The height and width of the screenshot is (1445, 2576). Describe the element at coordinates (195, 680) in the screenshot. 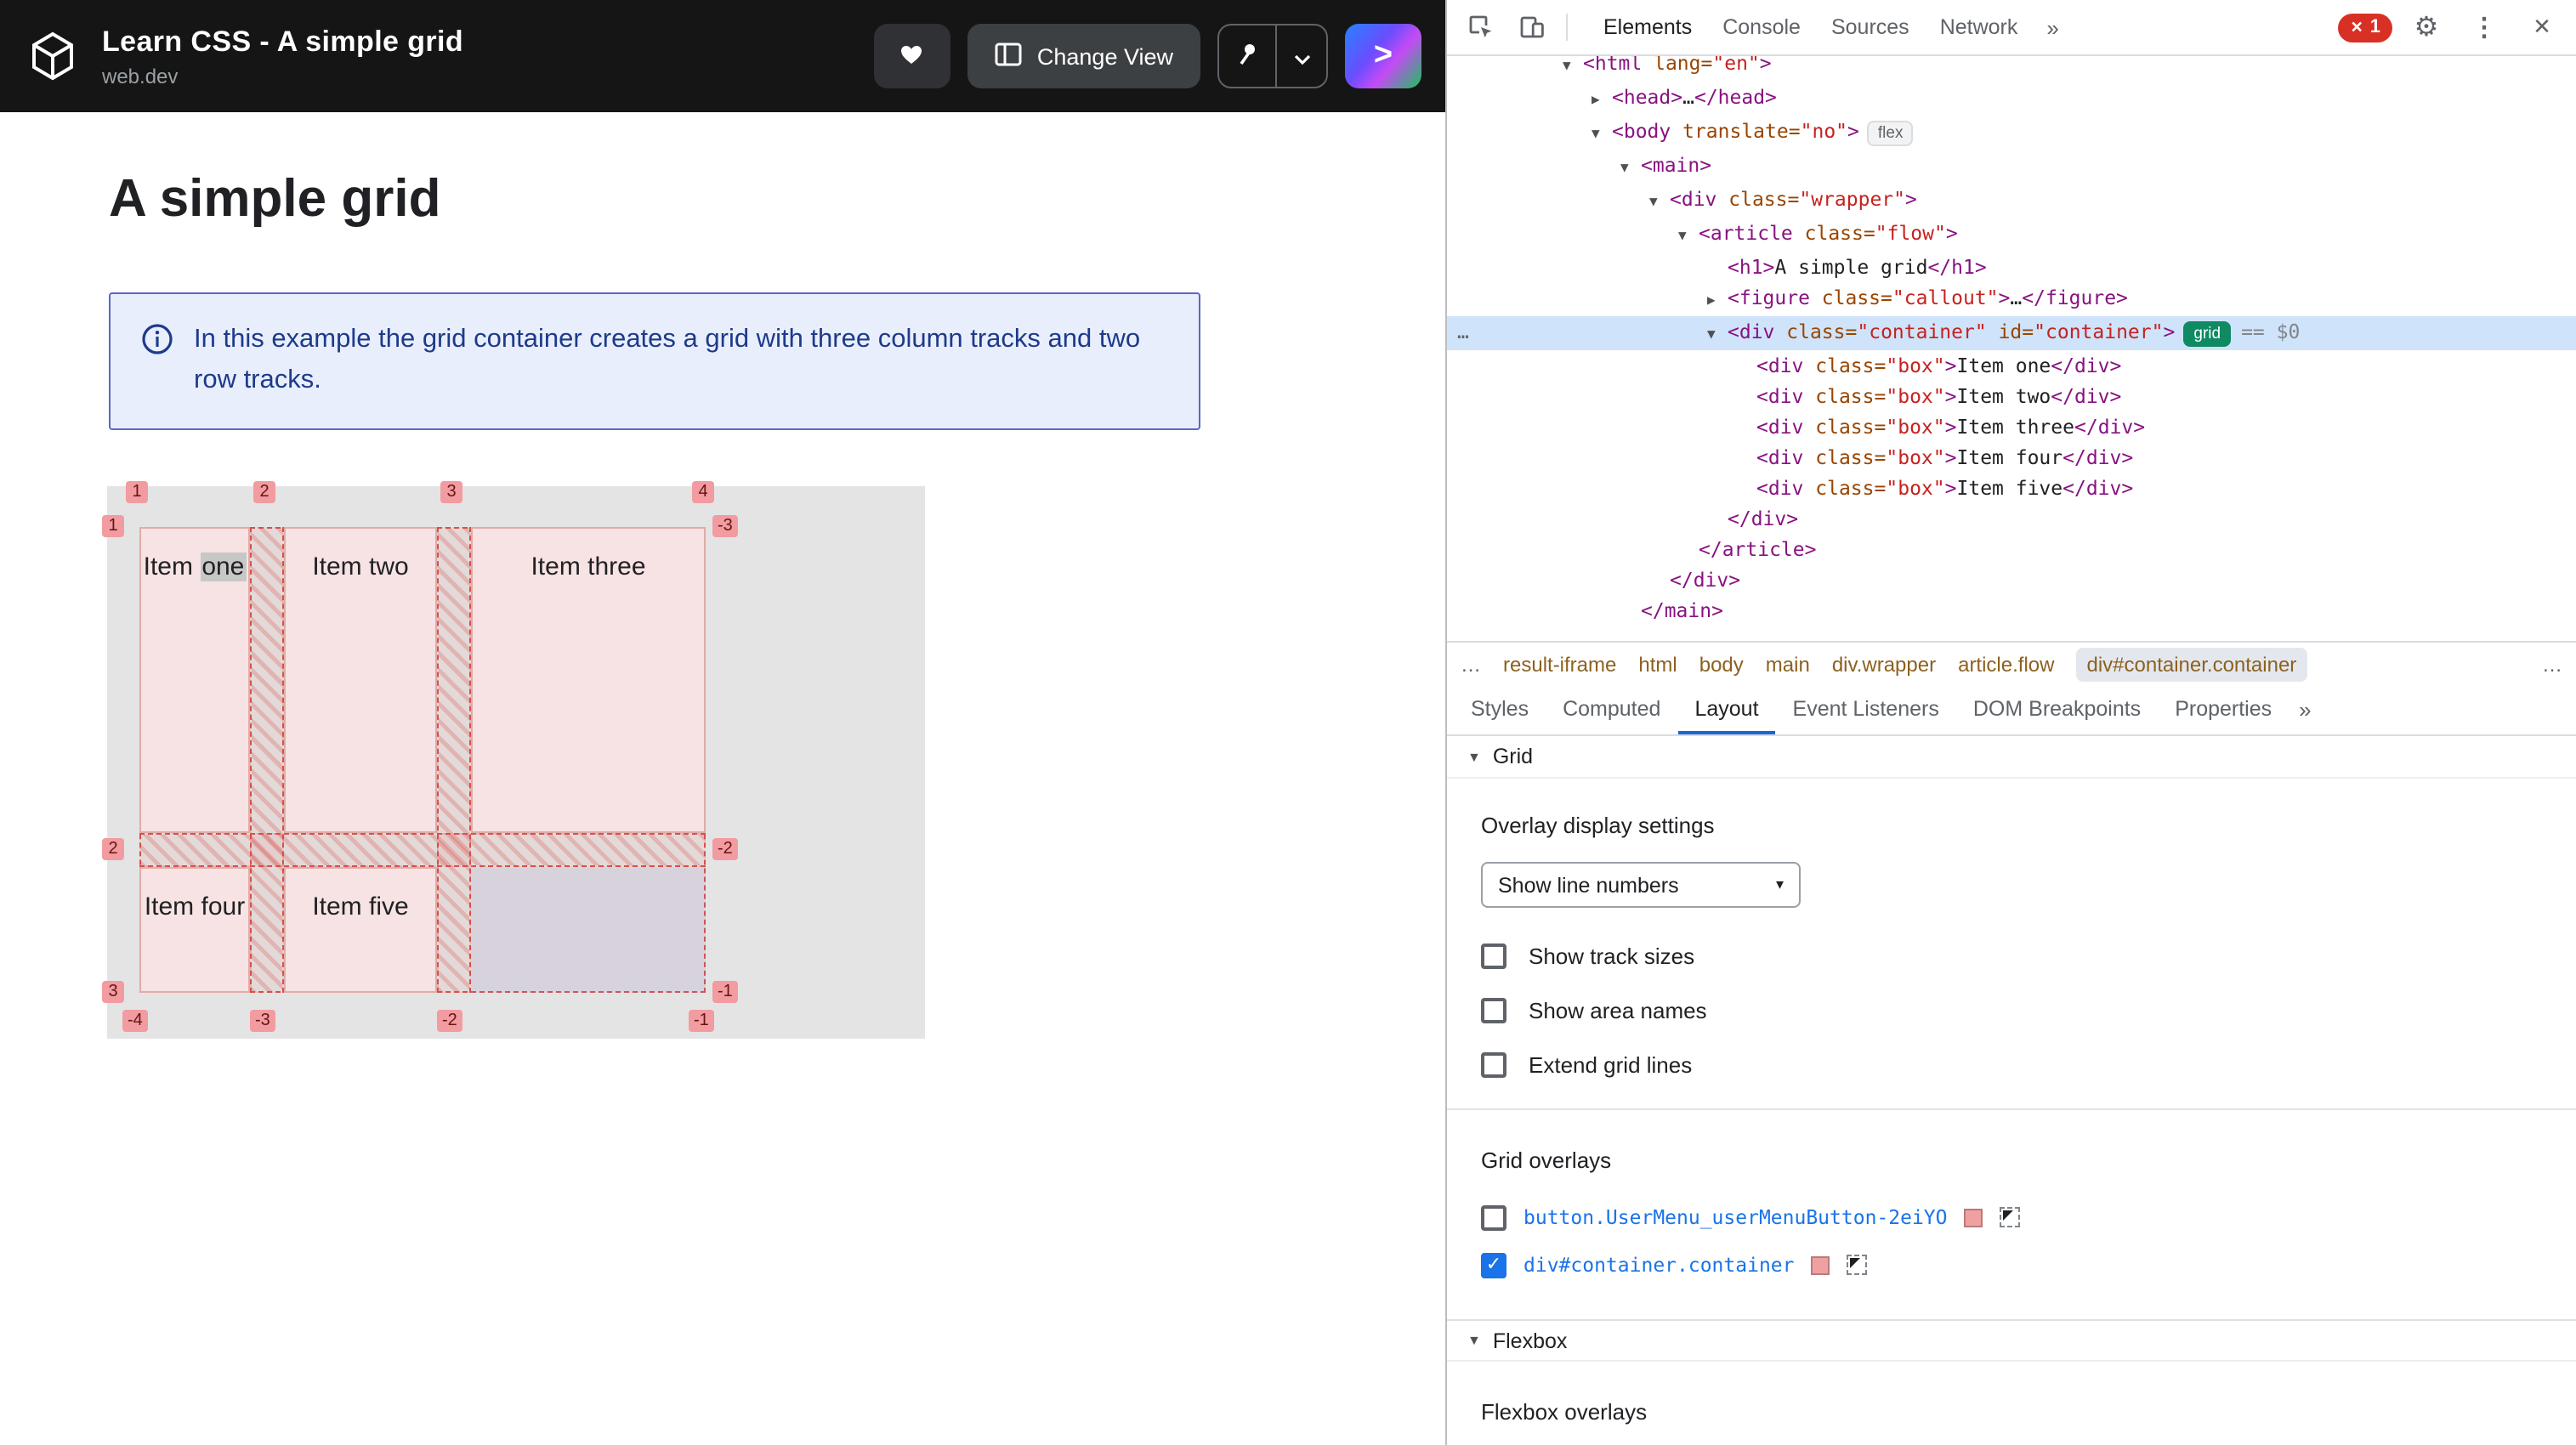

I see `grid-item: Item one` at that location.